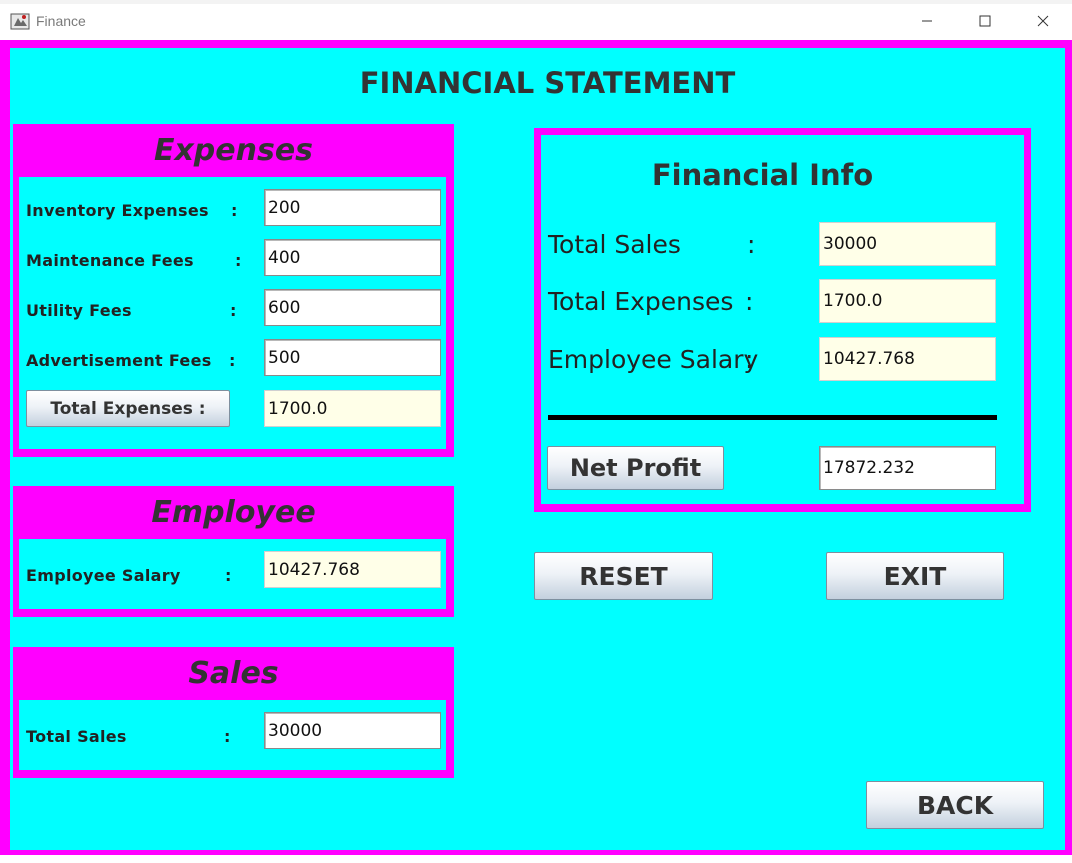  I want to click on employee-salary-colon: :, so click(228, 575).